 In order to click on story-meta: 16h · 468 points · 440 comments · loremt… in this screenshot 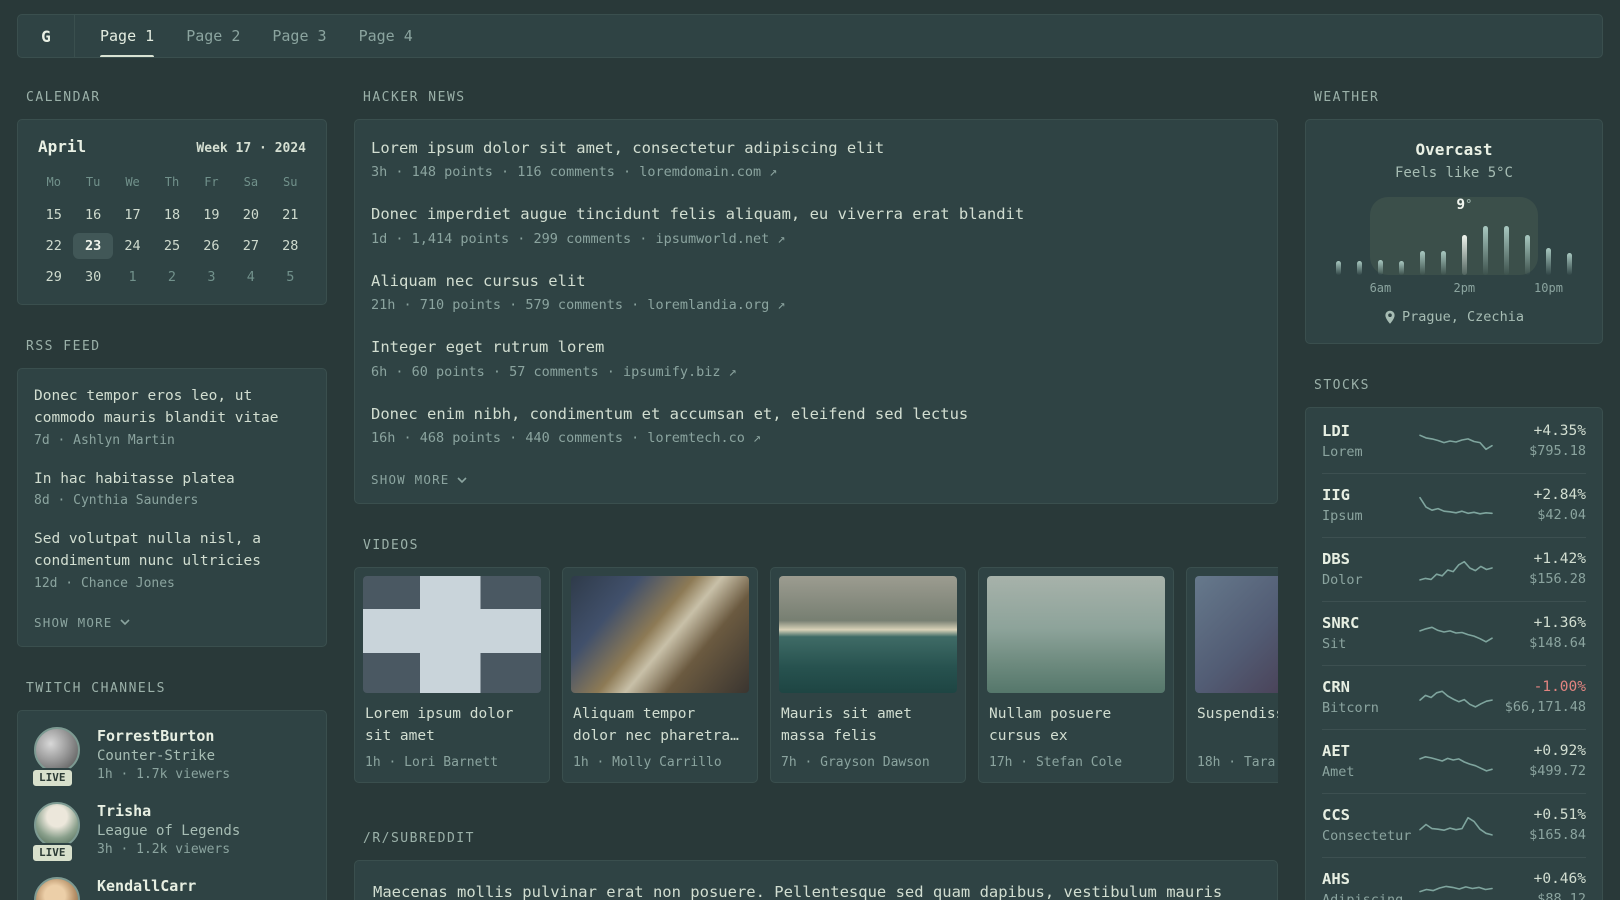, I will do `click(566, 438)`.